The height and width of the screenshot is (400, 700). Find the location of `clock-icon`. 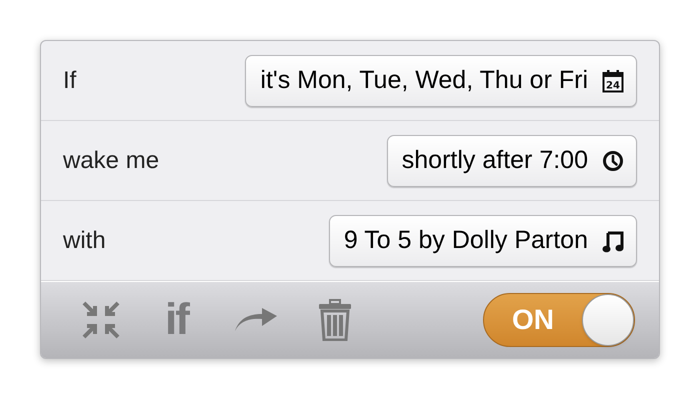

clock-icon is located at coordinates (613, 161).